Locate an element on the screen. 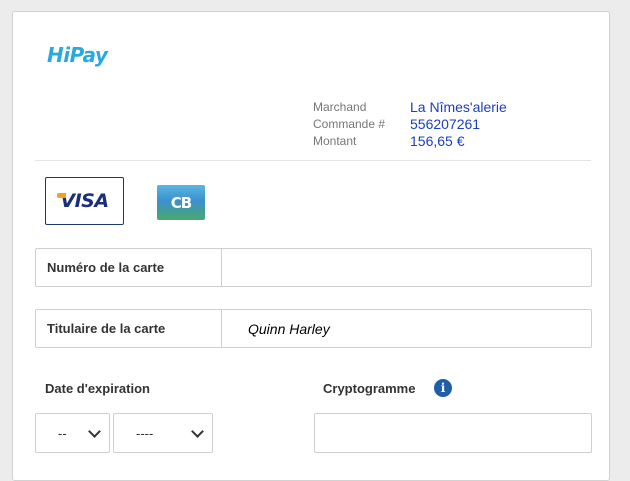  order-row: Commande # 556207261 is located at coordinates (410, 123).